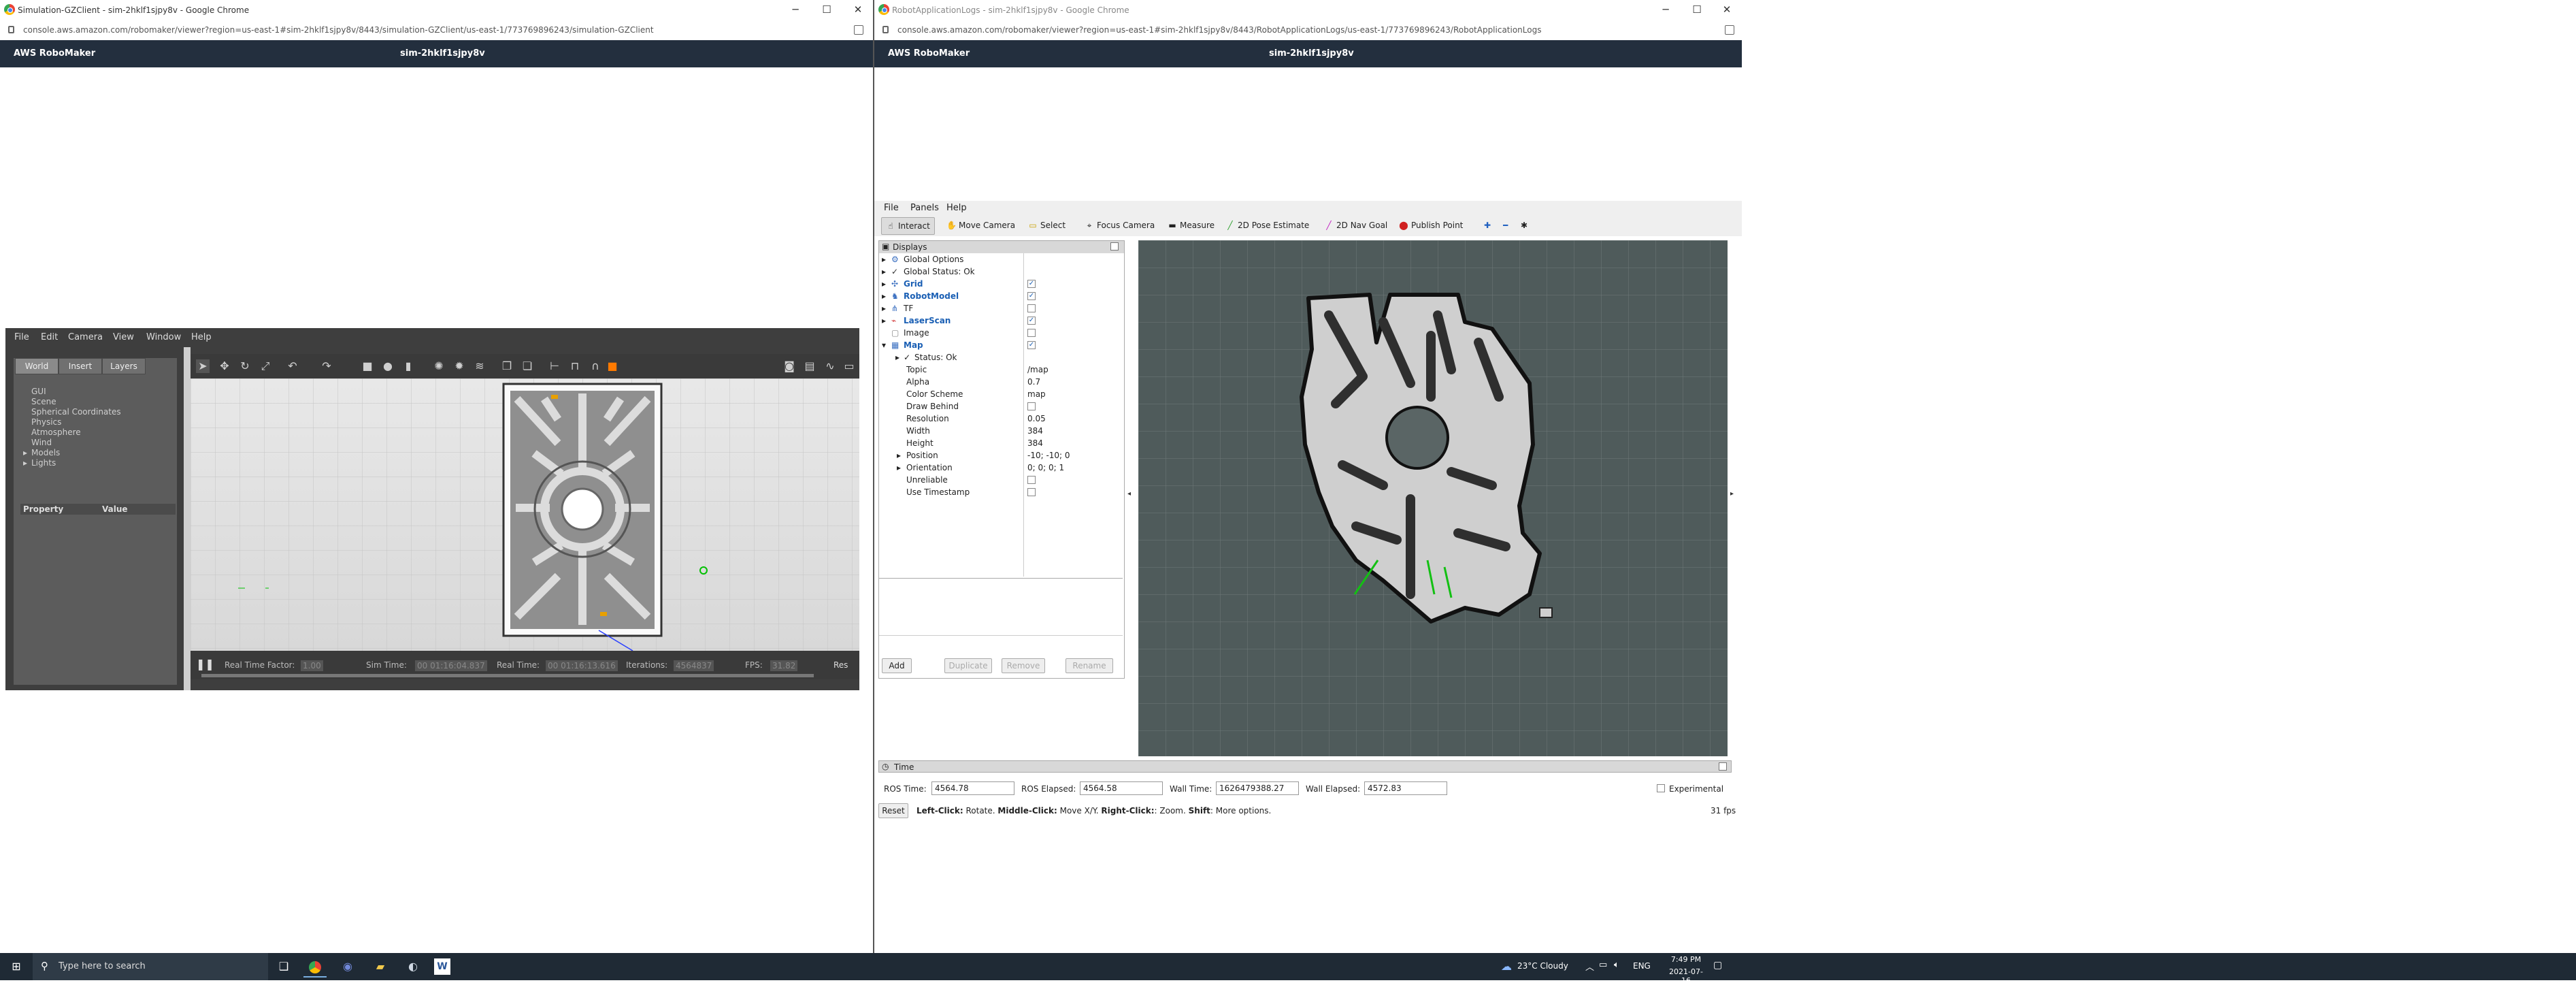  Describe the element at coordinates (575, 366) in the screenshot. I see `snap-icon: ⊓` at that location.